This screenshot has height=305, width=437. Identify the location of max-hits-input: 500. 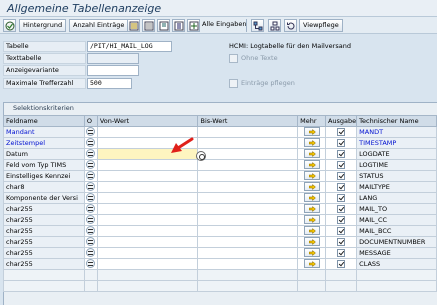
(109, 83).